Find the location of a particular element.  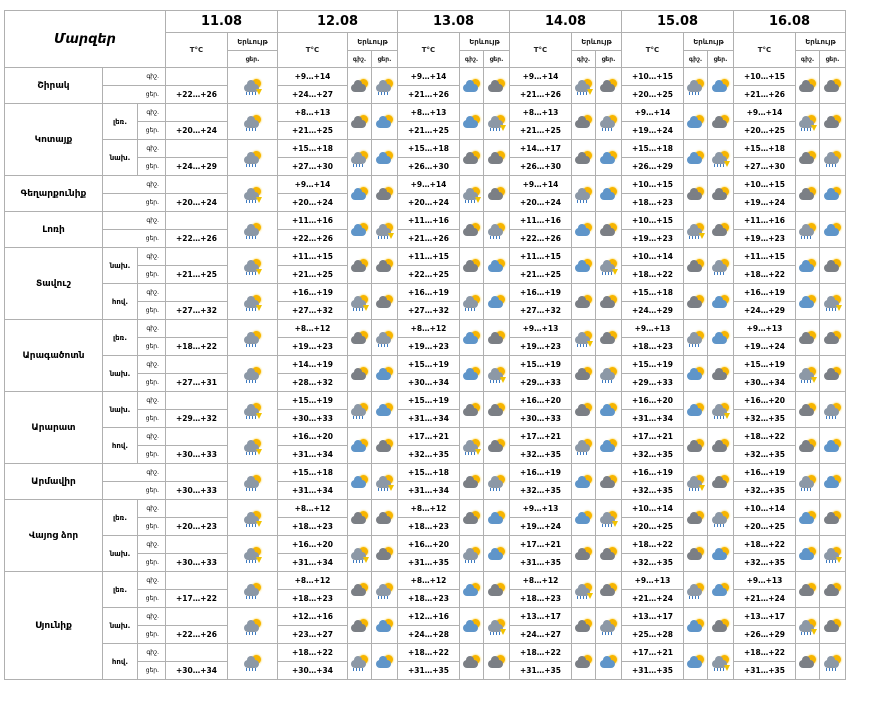

temperature-cell: +21…+26 is located at coordinates (764, 94).